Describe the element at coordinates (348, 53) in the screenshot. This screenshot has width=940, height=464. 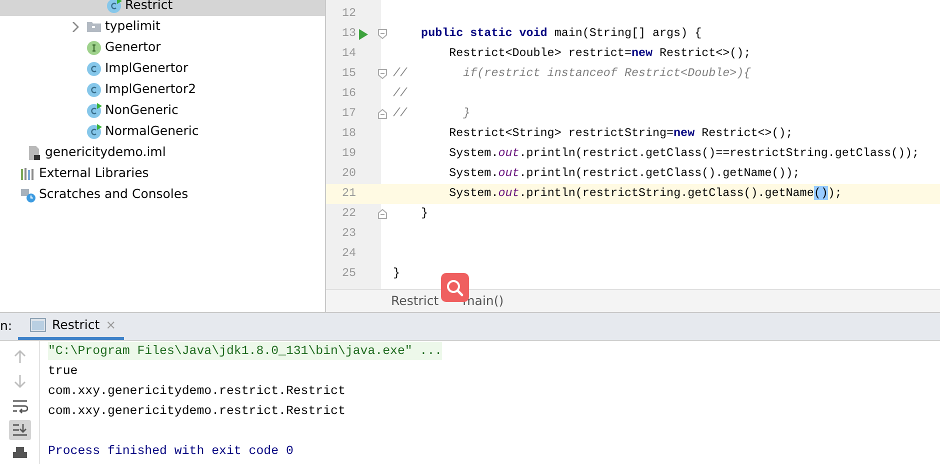
I see `line-number: 14` at that location.